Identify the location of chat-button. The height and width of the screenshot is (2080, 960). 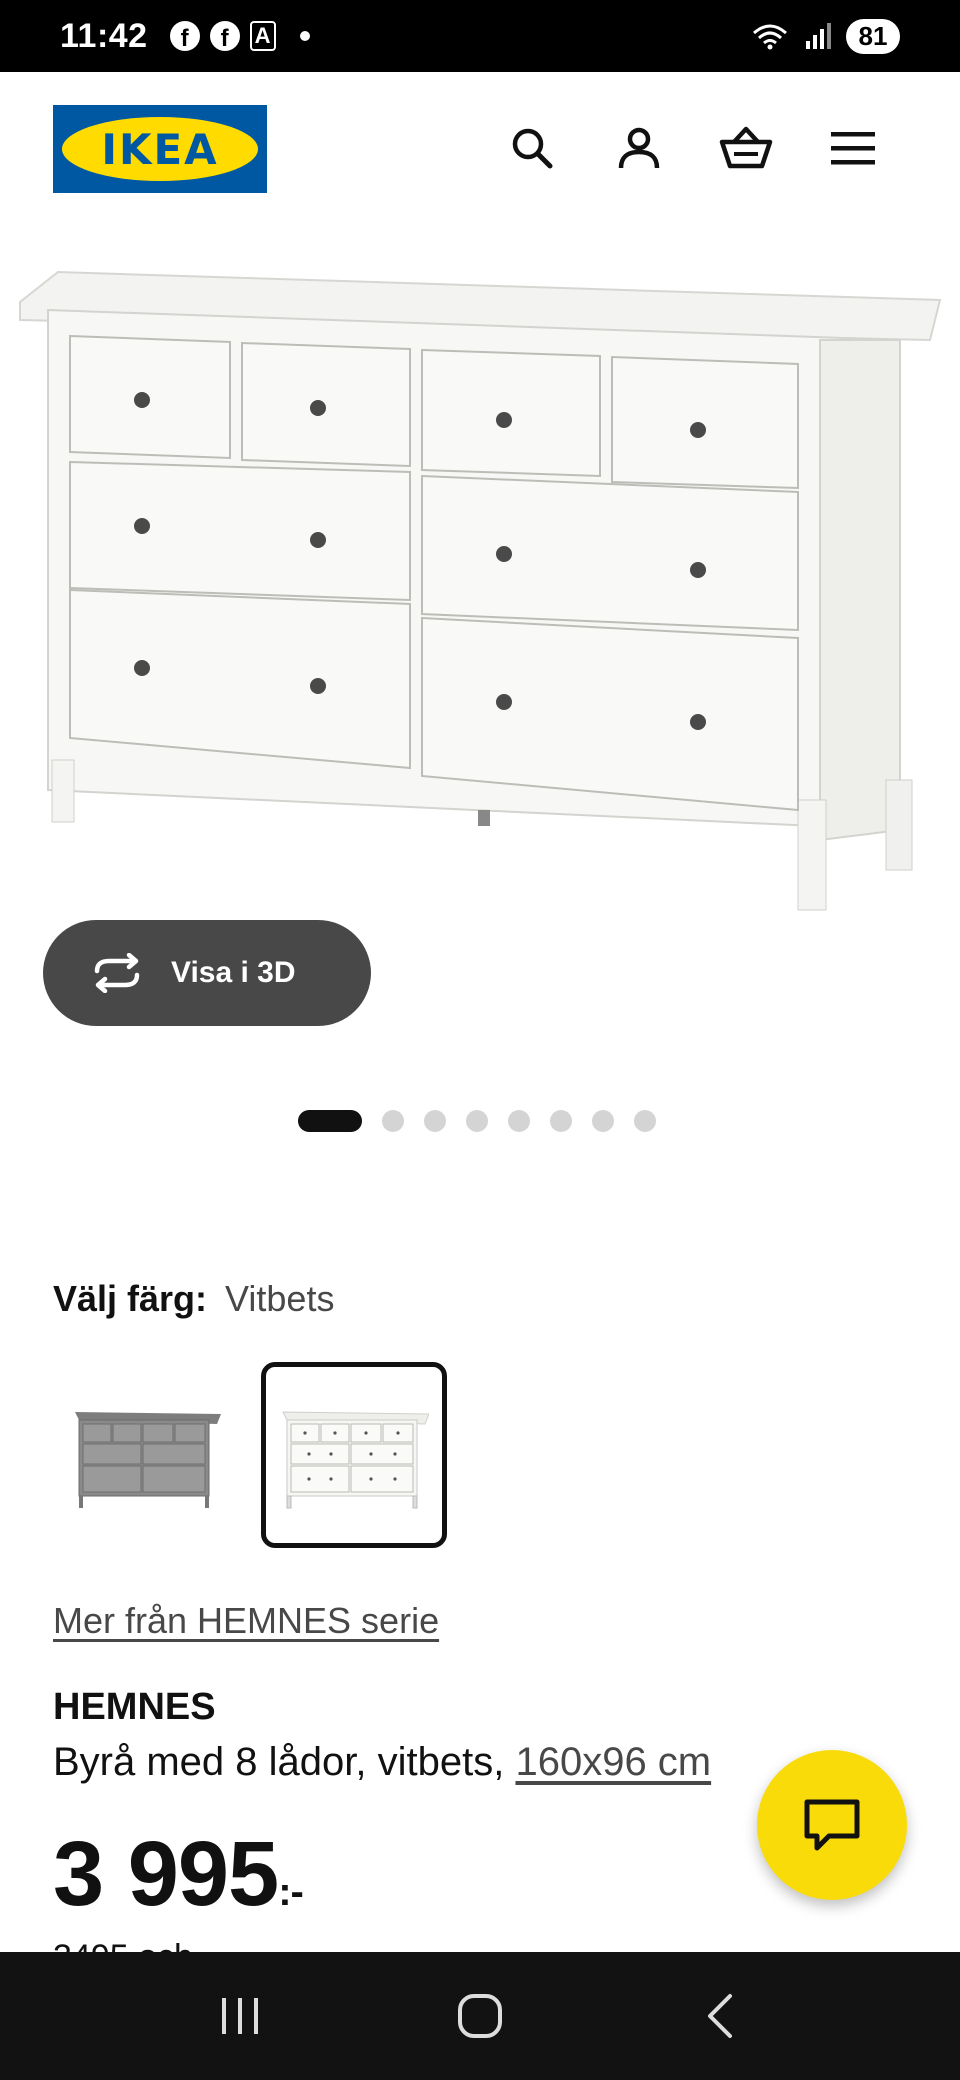
(832, 1825).